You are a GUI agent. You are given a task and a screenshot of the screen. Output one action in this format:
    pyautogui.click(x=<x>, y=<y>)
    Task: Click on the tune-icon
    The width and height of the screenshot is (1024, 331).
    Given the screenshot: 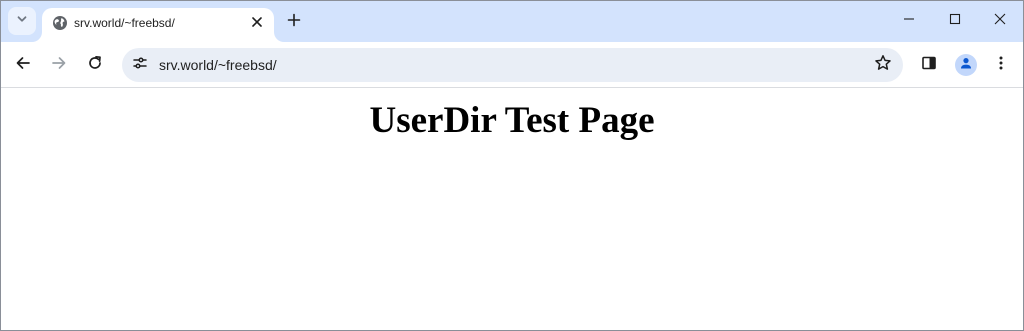 What is the action you would take?
    pyautogui.click(x=140, y=65)
    